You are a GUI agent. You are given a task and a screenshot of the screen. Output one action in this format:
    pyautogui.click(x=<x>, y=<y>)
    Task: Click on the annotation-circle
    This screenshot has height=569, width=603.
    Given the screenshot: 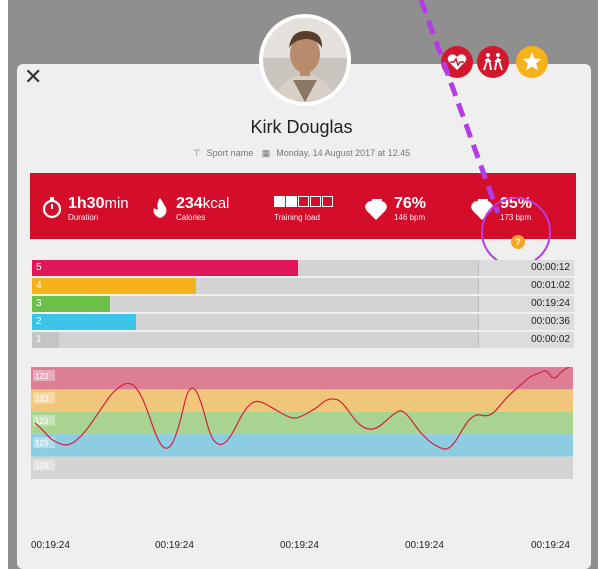 What is the action you would take?
    pyautogui.click(x=516, y=232)
    